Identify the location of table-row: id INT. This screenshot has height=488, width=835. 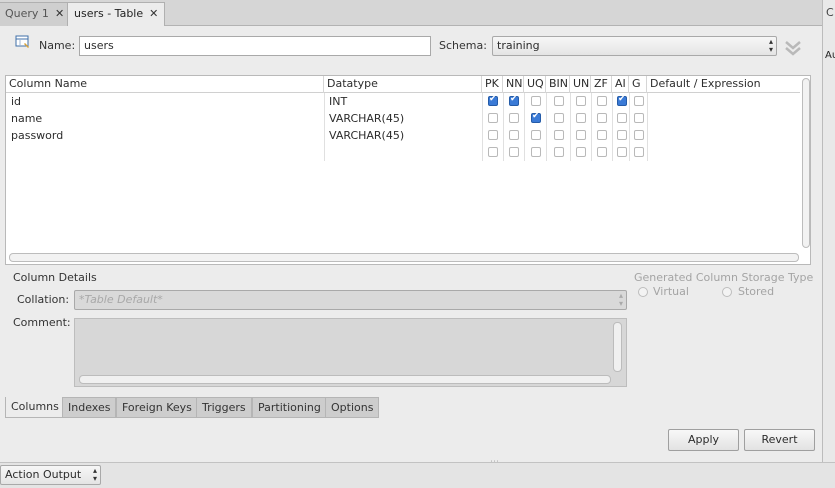
(401, 101).